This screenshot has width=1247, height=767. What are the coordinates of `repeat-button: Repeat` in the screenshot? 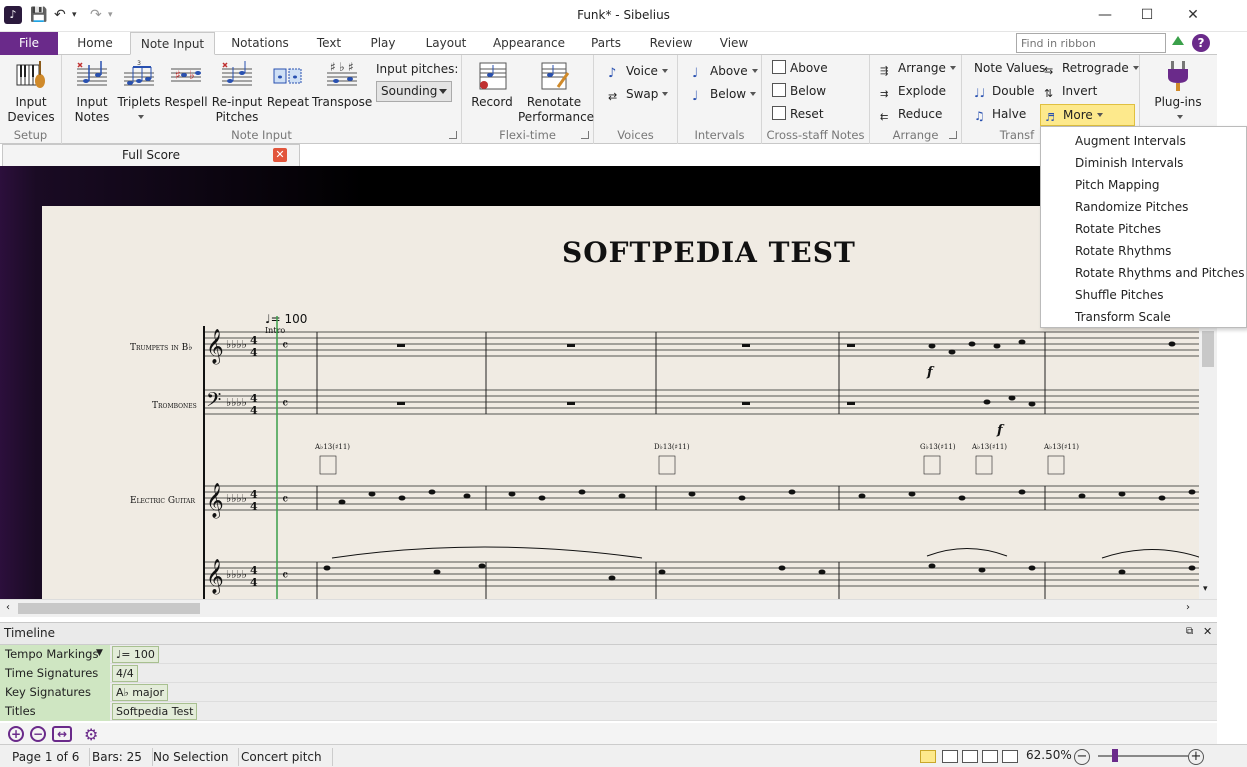 It's located at (288, 84).